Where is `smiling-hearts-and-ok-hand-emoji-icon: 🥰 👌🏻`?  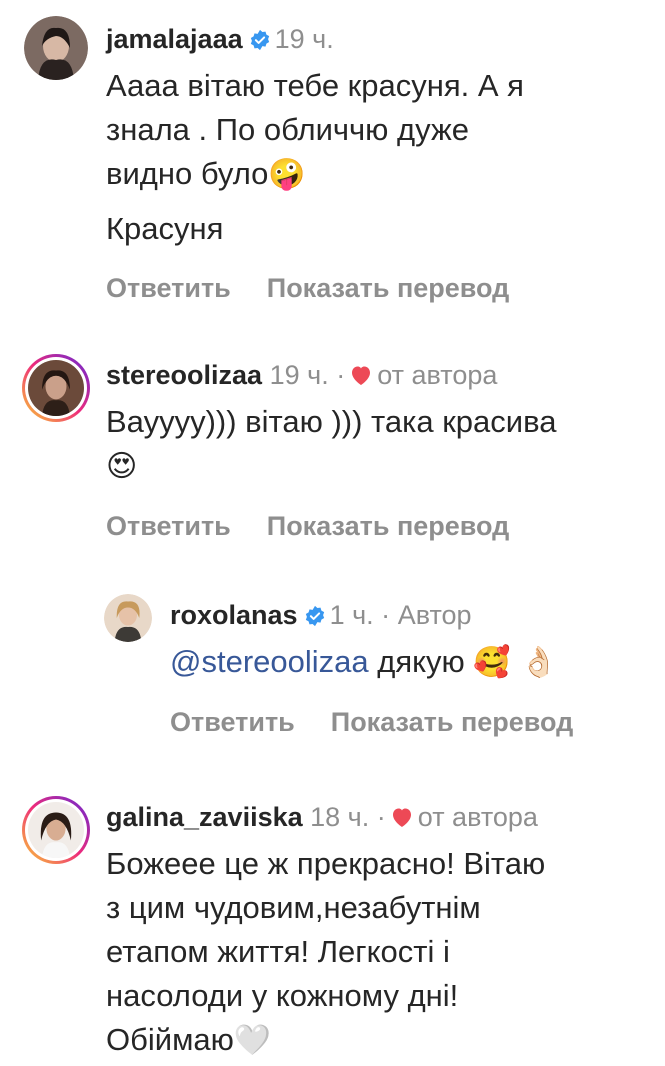 smiling-hearts-and-ok-hand-emoji-icon: 🥰 👌🏻 is located at coordinates (515, 662).